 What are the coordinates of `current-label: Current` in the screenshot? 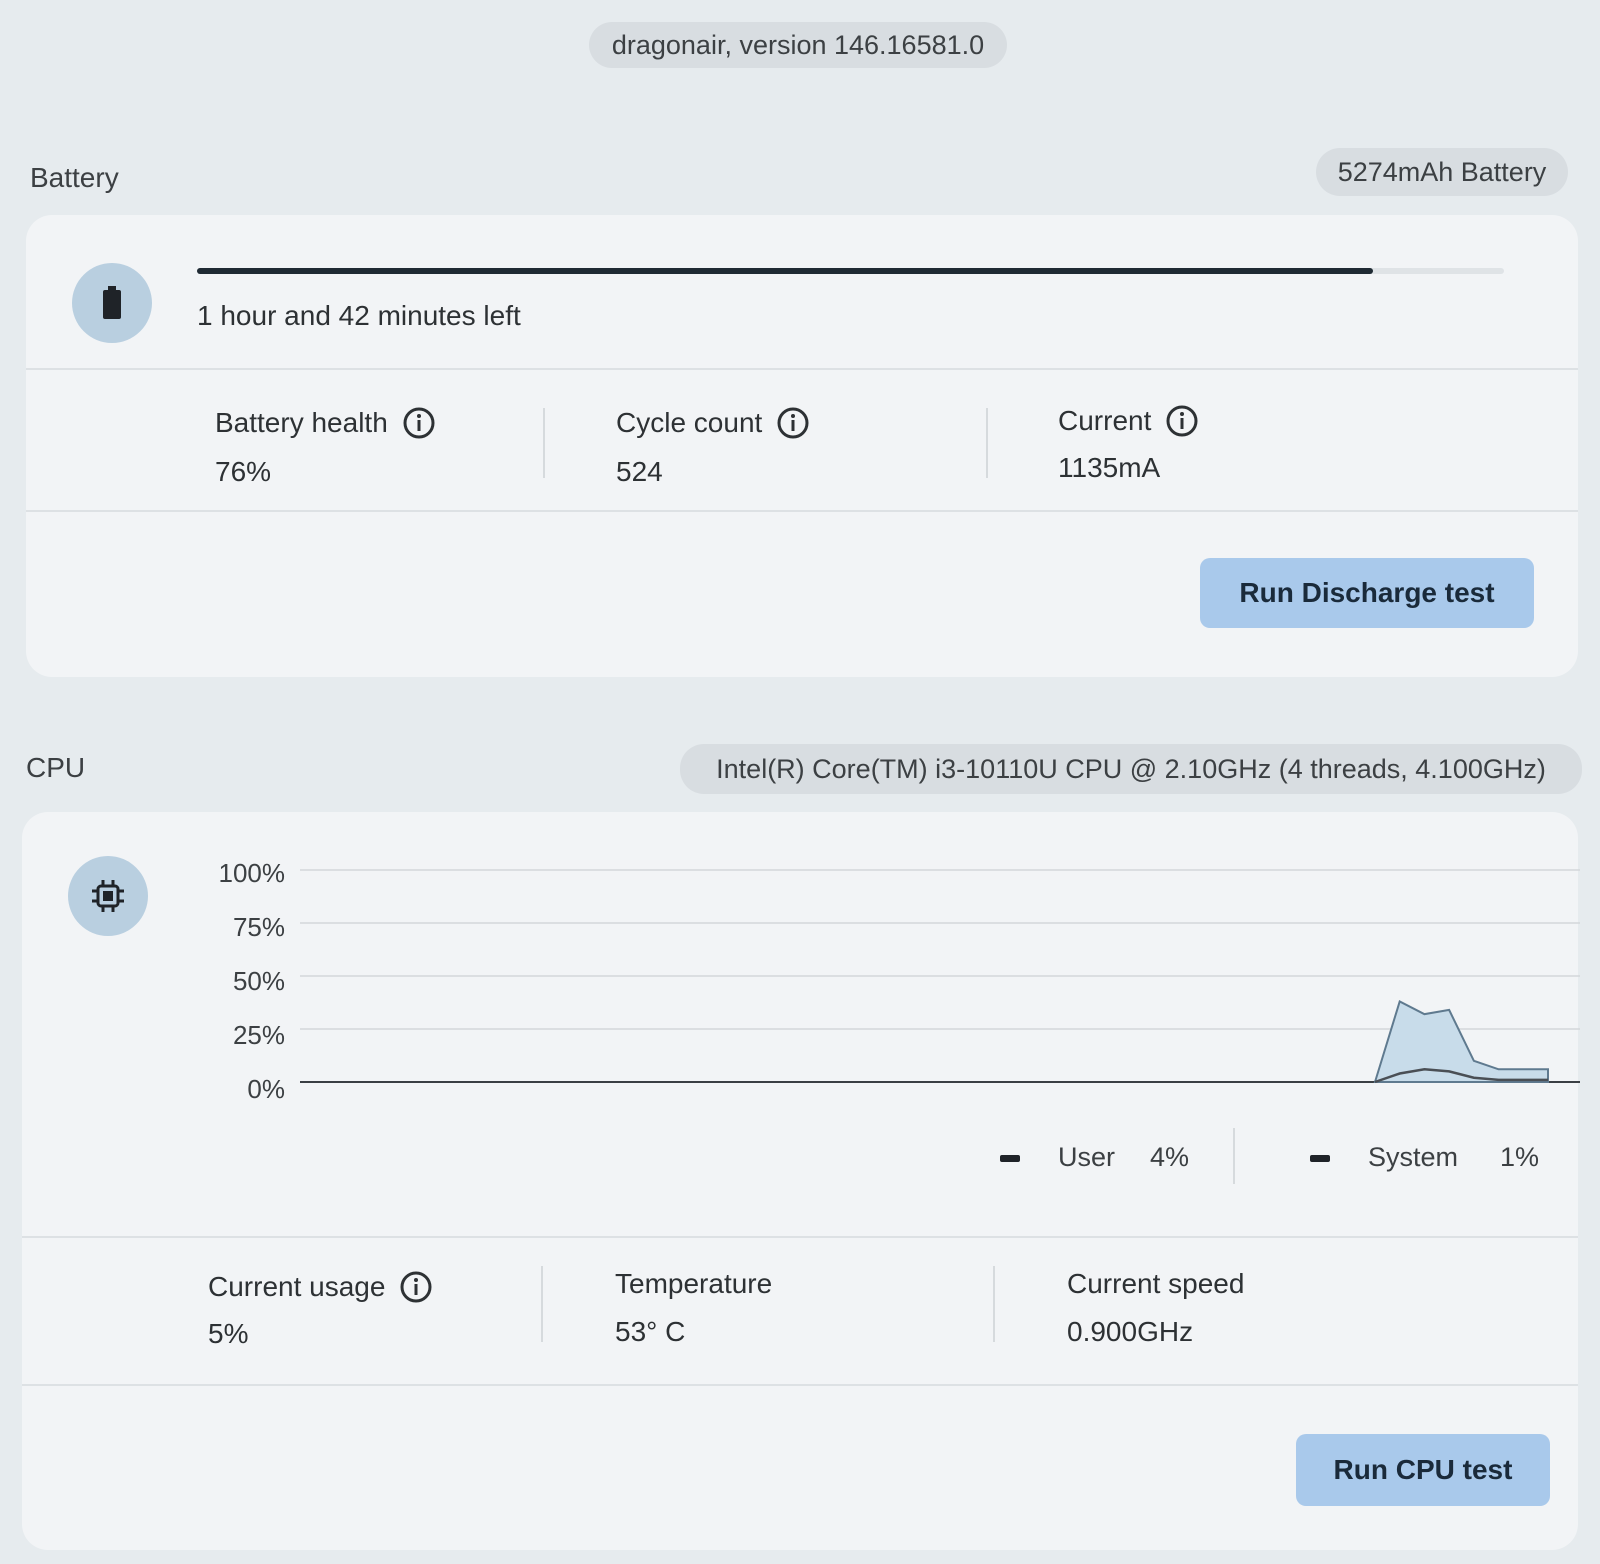 It's located at (1128, 421).